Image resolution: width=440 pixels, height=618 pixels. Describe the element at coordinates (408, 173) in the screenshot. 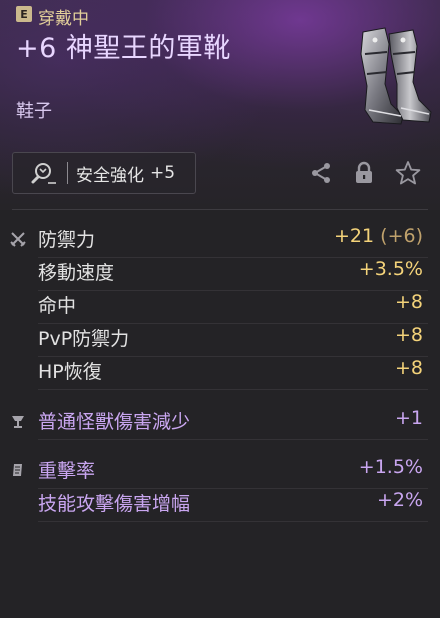

I see `star-icon` at that location.